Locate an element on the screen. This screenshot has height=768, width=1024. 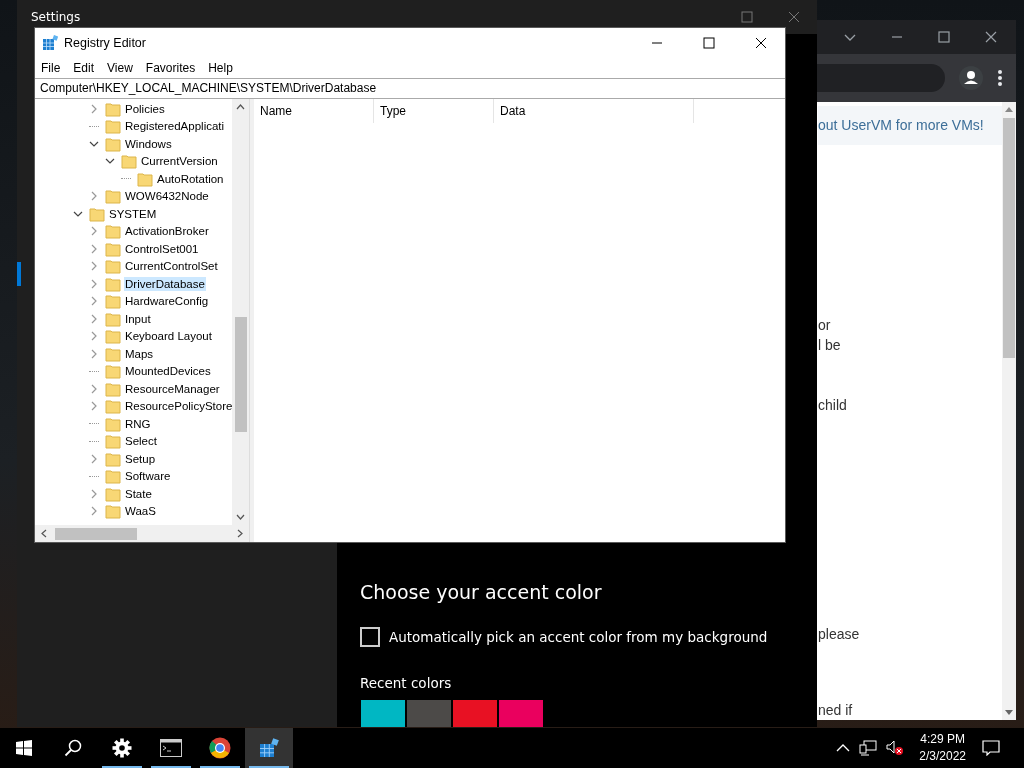
selection-indicator is located at coordinates (19, 274).